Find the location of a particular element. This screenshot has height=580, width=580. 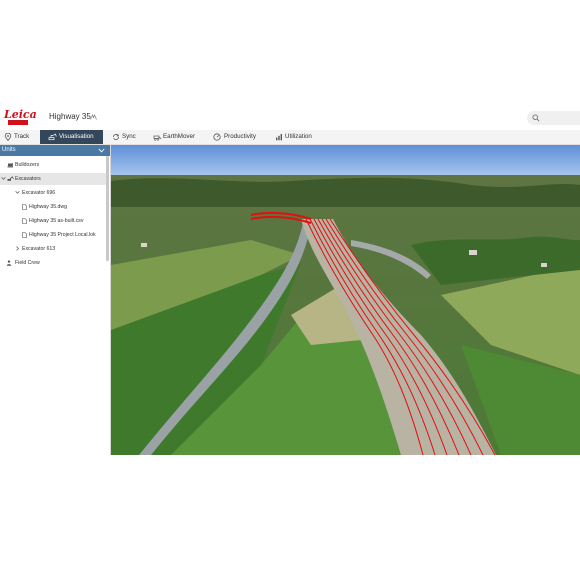

tree-item-label: Field Crew is located at coordinates (27, 263).